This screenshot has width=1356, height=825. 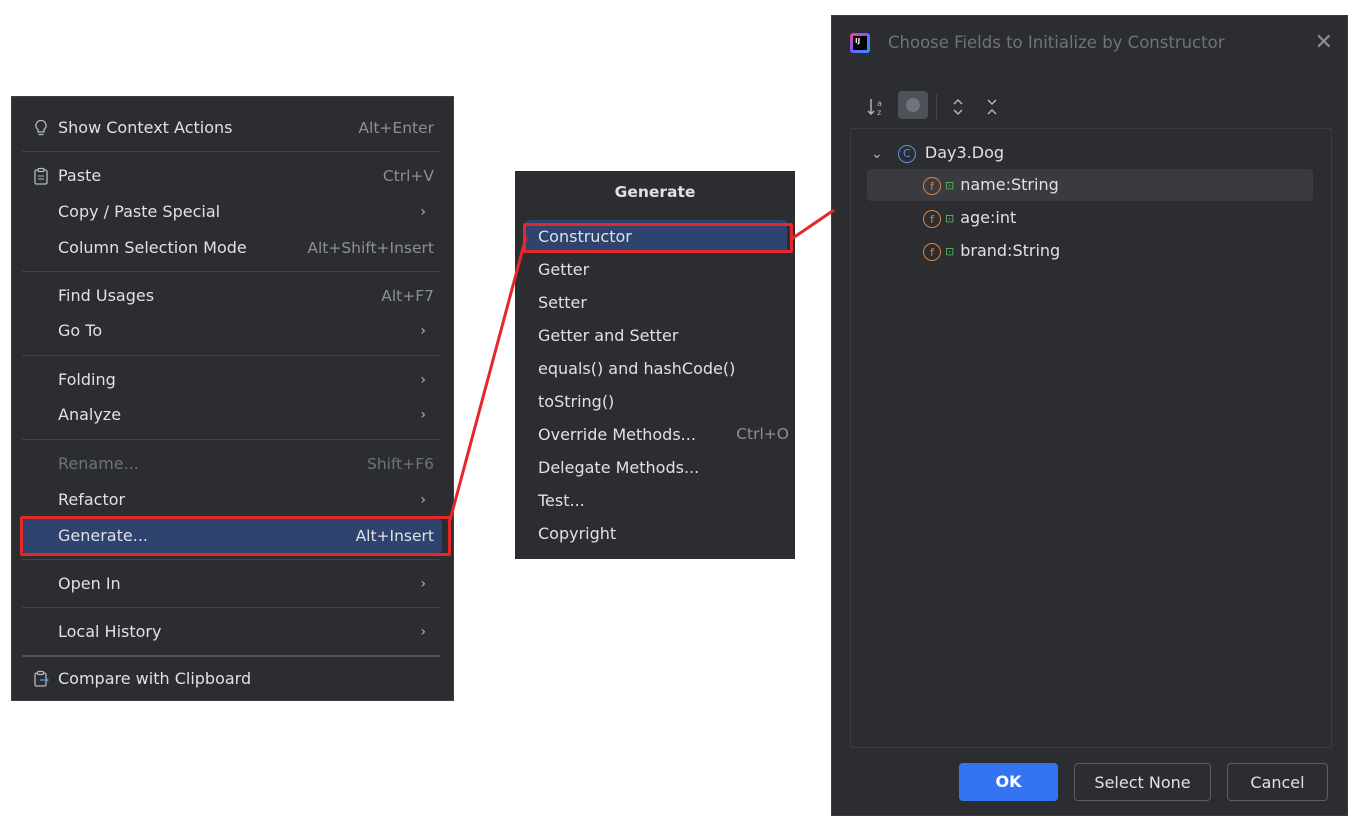 I want to click on menu-item-column-selection-mode: Column Selection Mode Alt+Shift+Insert, so click(x=232, y=248).